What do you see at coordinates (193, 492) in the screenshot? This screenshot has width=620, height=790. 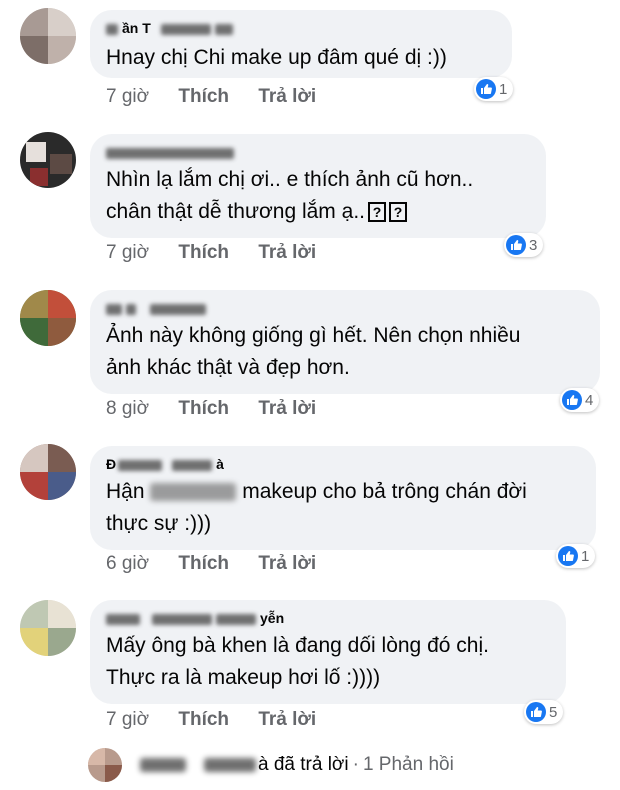 I see `redacted-text` at bounding box center [193, 492].